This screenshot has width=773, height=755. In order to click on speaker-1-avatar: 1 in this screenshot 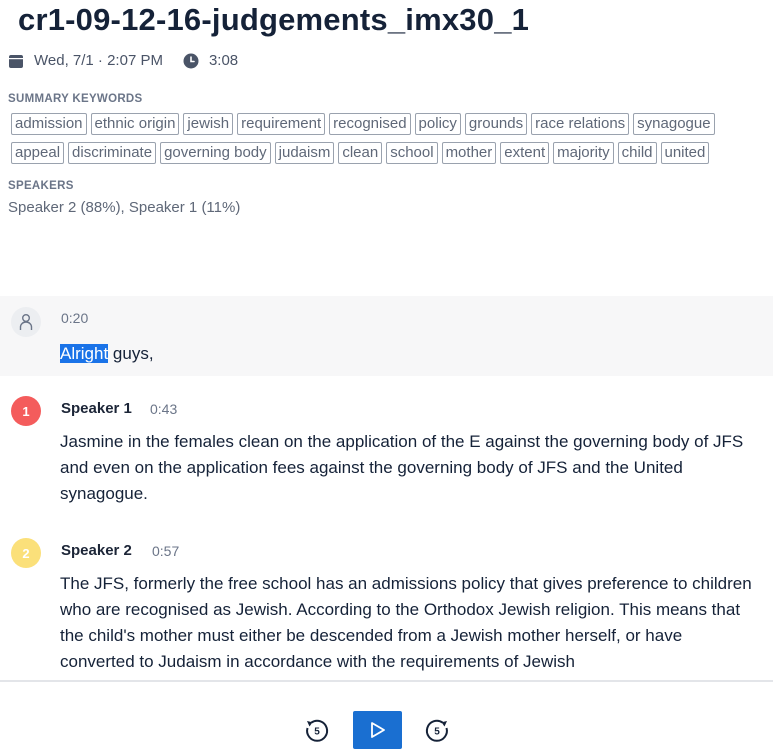, I will do `click(26, 411)`.